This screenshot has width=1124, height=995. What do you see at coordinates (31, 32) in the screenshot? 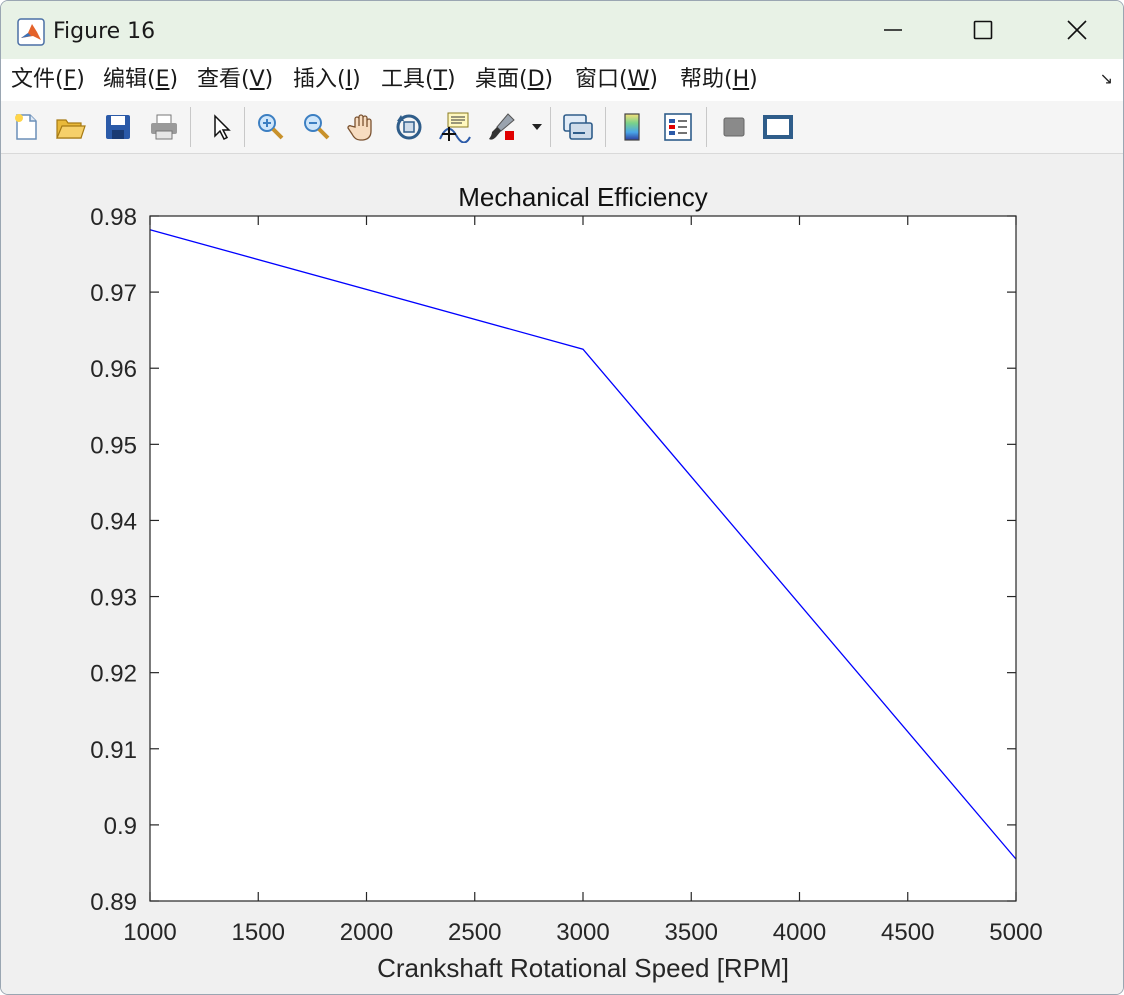
I see `matlab-logo-icon` at bounding box center [31, 32].